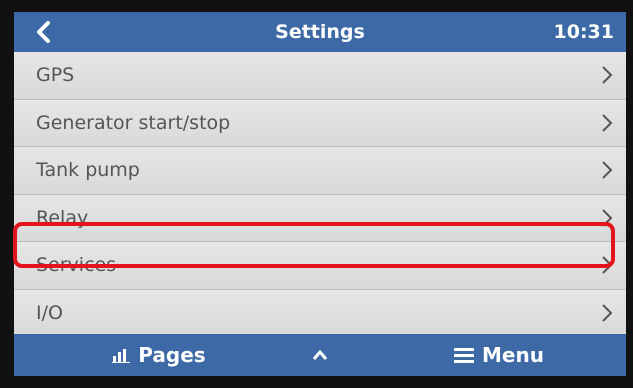 This screenshot has width=633, height=388. What do you see at coordinates (76, 265) in the screenshot?
I see `settings-item-label: Services` at bounding box center [76, 265].